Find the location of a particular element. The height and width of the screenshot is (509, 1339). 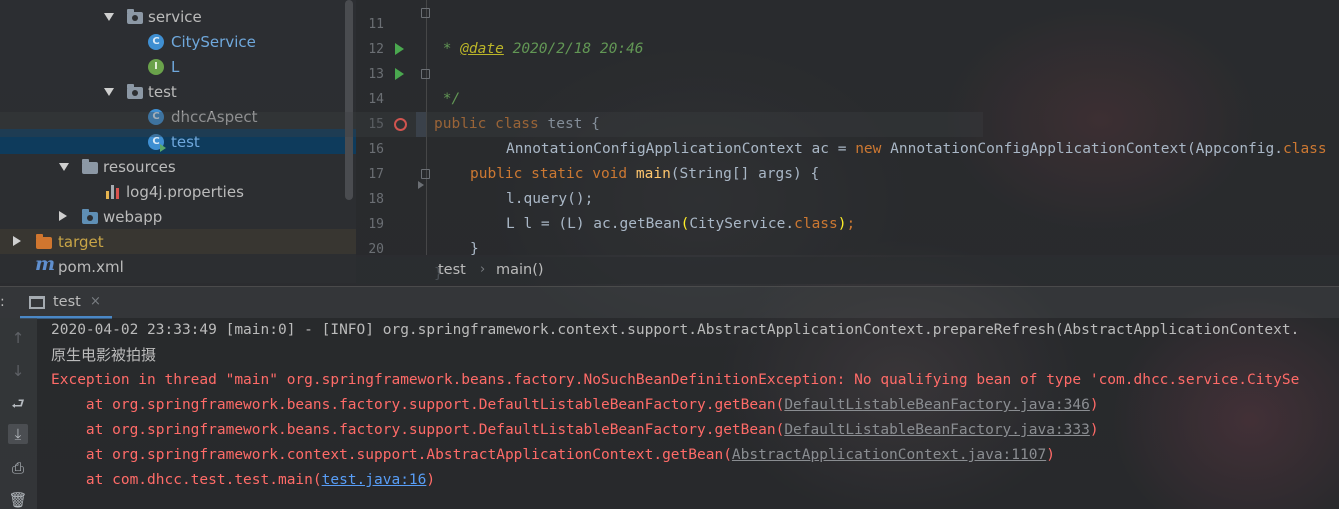

code-line-13: 13 public class test { is located at coordinates (491, 84).